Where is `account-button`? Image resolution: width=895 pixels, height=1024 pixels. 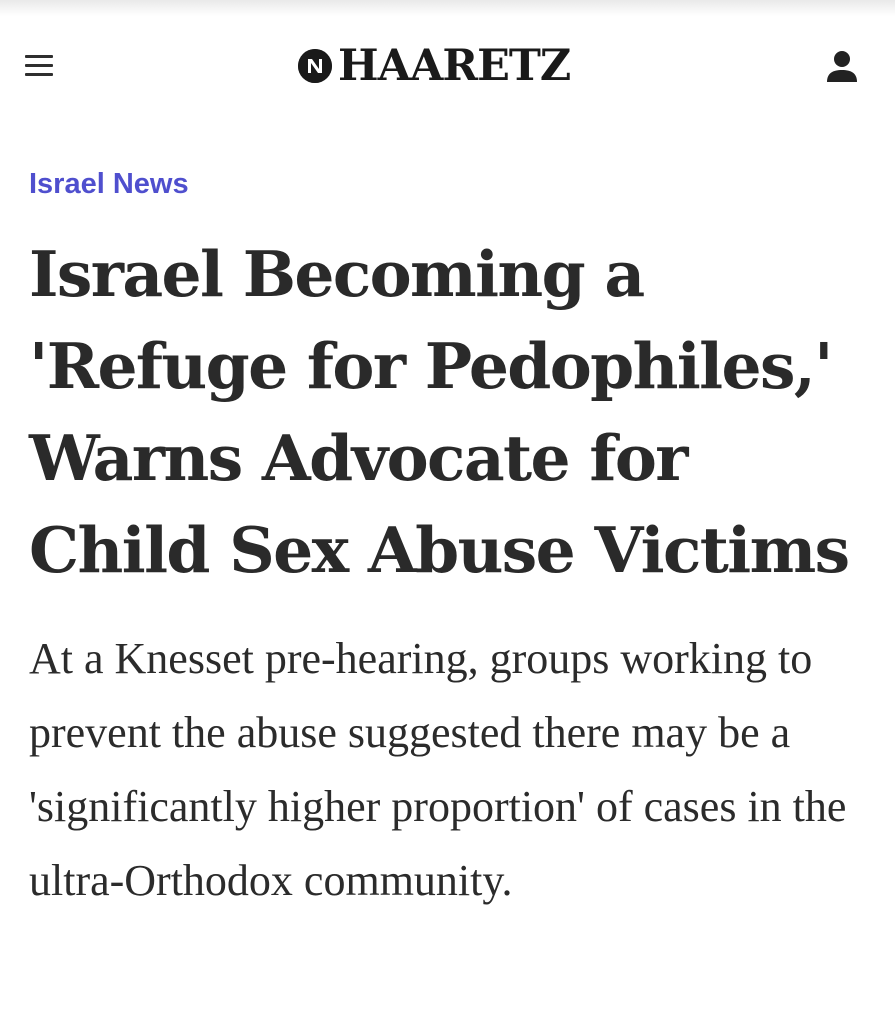
account-button is located at coordinates (842, 66).